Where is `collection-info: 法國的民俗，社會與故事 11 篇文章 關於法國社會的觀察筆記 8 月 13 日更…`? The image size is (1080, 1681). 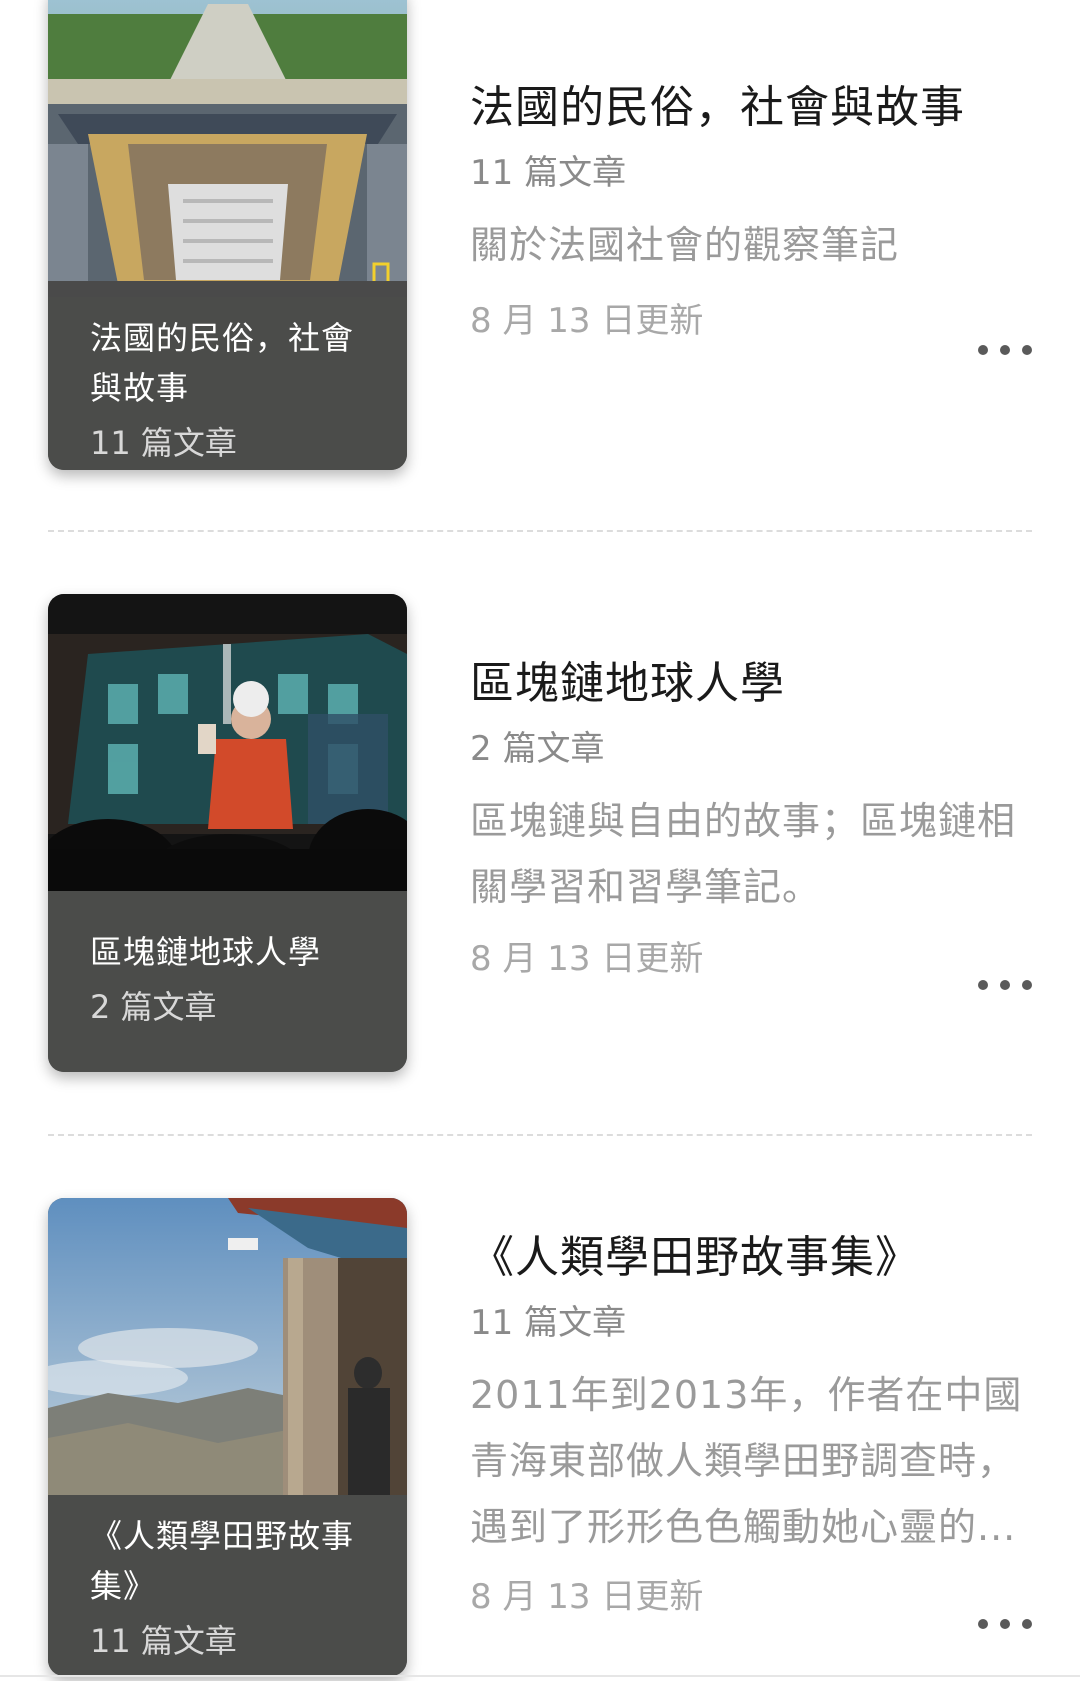 collection-info: 法國的民俗，社會與故事 11 篇文章 關於法國社會的觀察筆記 8 月 13 日更… is located at coordinates (751, 211).